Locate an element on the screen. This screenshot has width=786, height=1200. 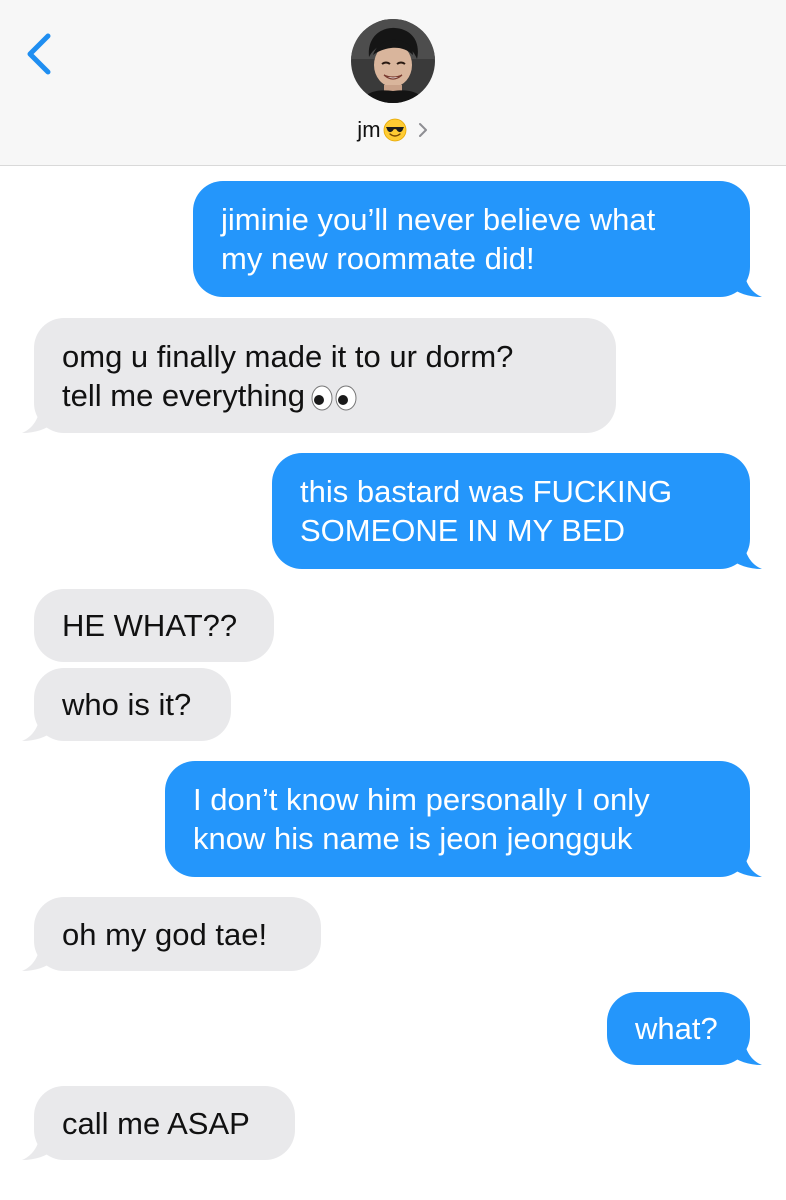
received-message: oh my god tae! is located at coordinates (171, 934).